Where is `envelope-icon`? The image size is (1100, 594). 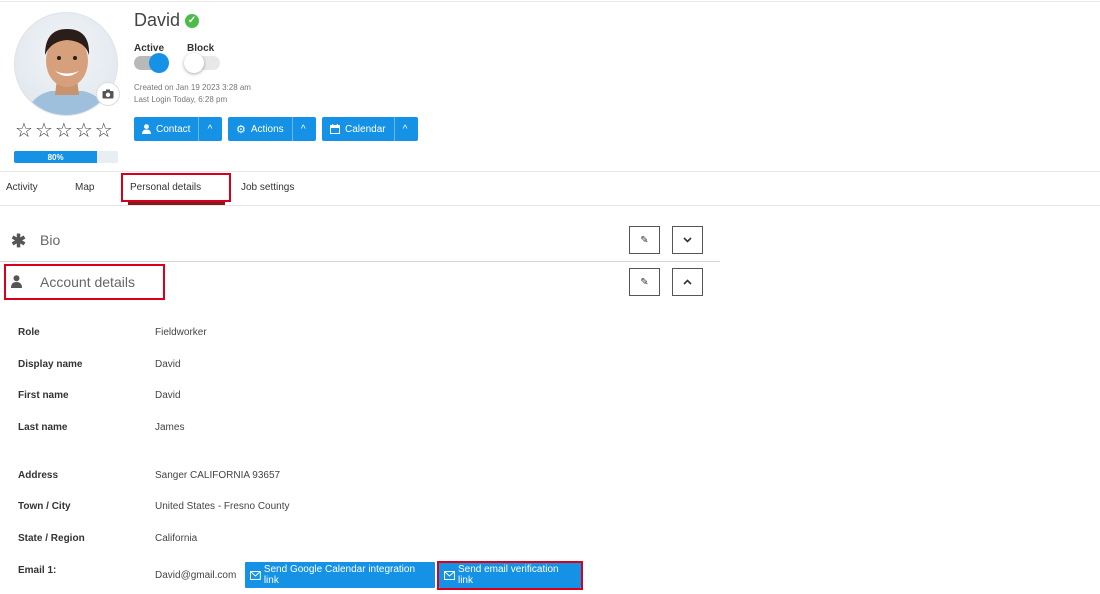
envelope-icon is located at coordinates (255, 575).